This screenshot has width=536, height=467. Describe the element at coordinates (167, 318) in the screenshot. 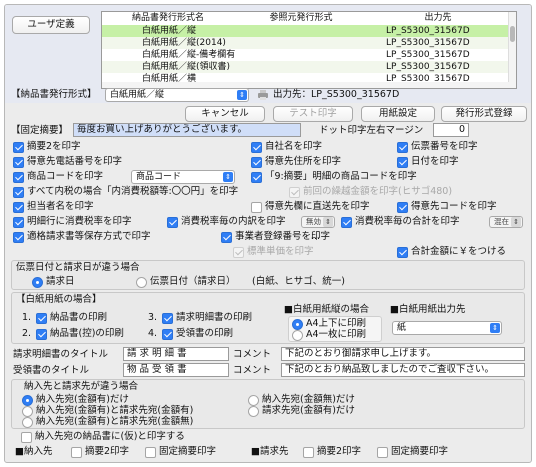

I see `blank-o3-checkbox` at that location.